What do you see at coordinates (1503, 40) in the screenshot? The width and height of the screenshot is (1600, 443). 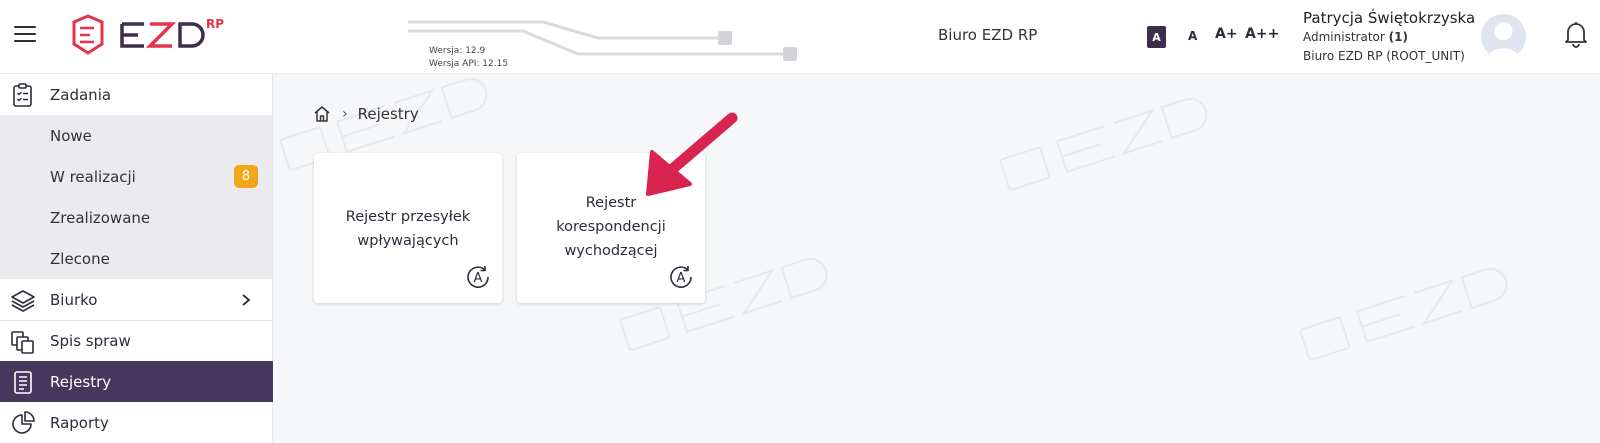 I see `user-silhouette-icon` at bounding box center [1503, 40].